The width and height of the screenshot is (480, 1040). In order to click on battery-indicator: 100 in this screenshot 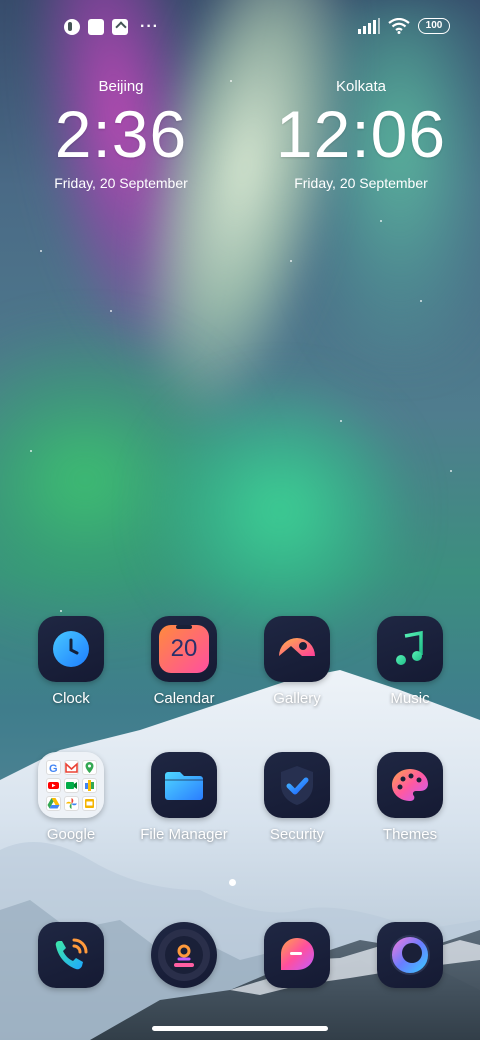, I will do `click(434, 26)`.